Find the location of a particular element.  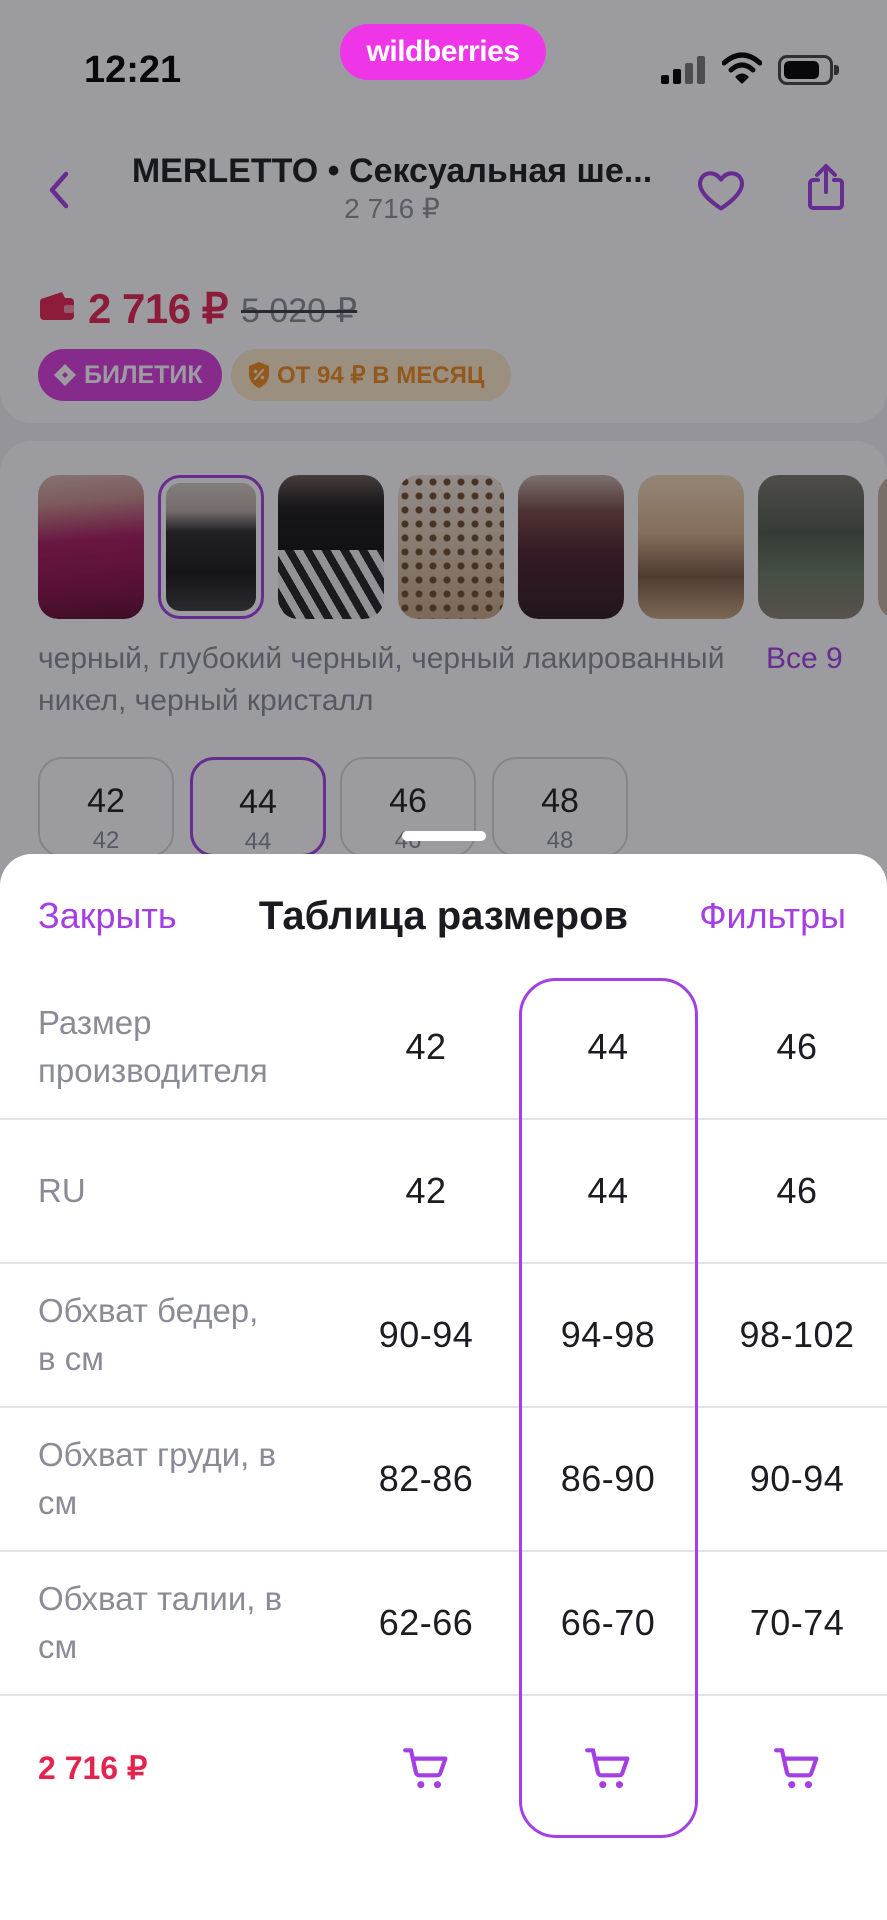

row-label: RU is located at coordinates (62, 1190).